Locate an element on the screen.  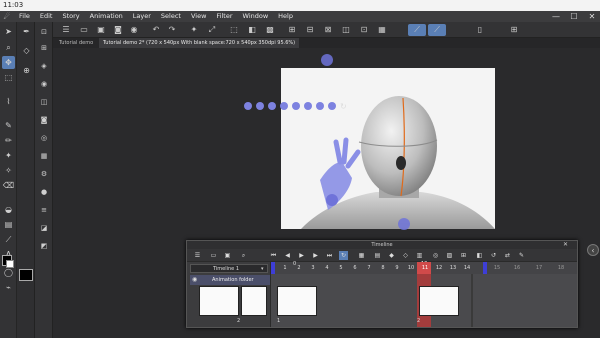
brush-icon: ✦ is located at coordinates (8, 155).